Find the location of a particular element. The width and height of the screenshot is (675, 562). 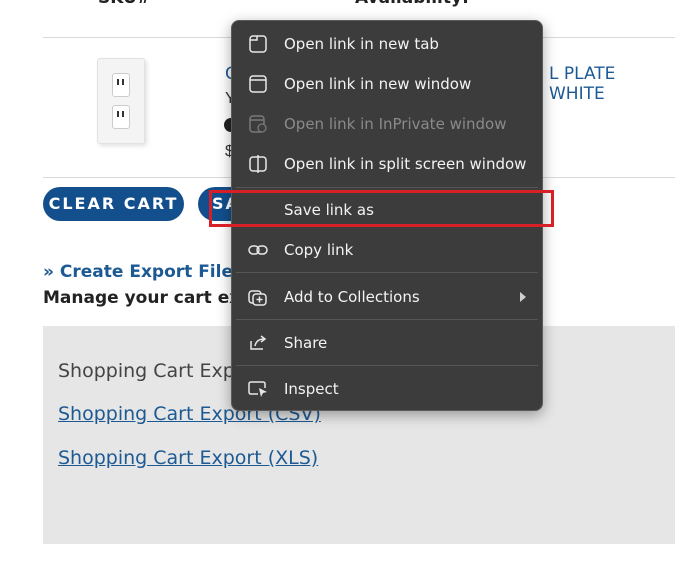

menu-item-label: Open link in split screen window is located at coordinates (405, 164).